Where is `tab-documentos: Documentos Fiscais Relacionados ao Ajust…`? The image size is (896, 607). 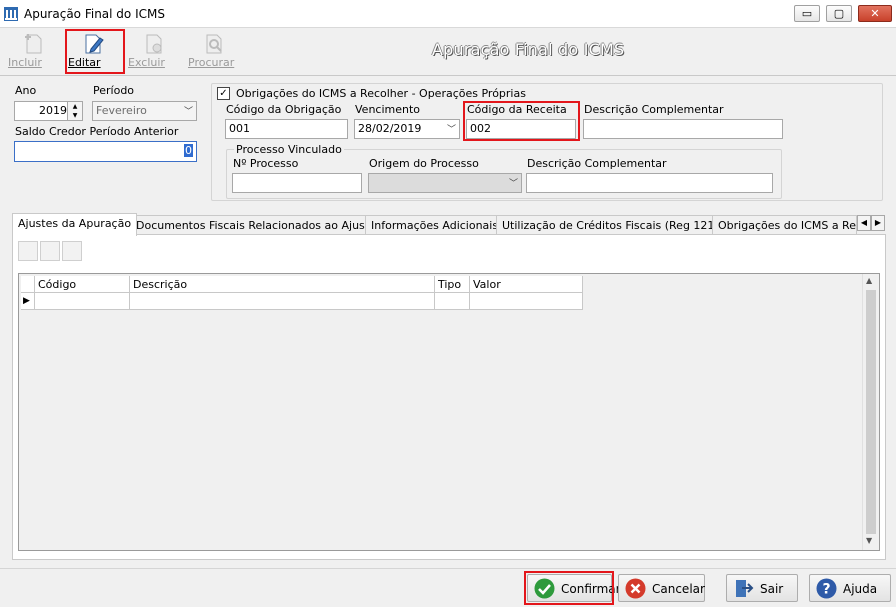 tab-documentos: Documentos Fiscais Relacionados ao Ajust… is located at coordinates (256, 225).